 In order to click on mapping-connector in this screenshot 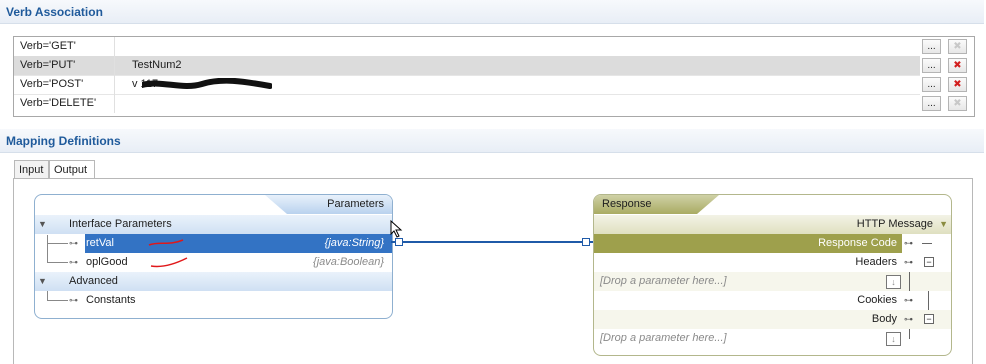, I will do `click(492, 242)`.